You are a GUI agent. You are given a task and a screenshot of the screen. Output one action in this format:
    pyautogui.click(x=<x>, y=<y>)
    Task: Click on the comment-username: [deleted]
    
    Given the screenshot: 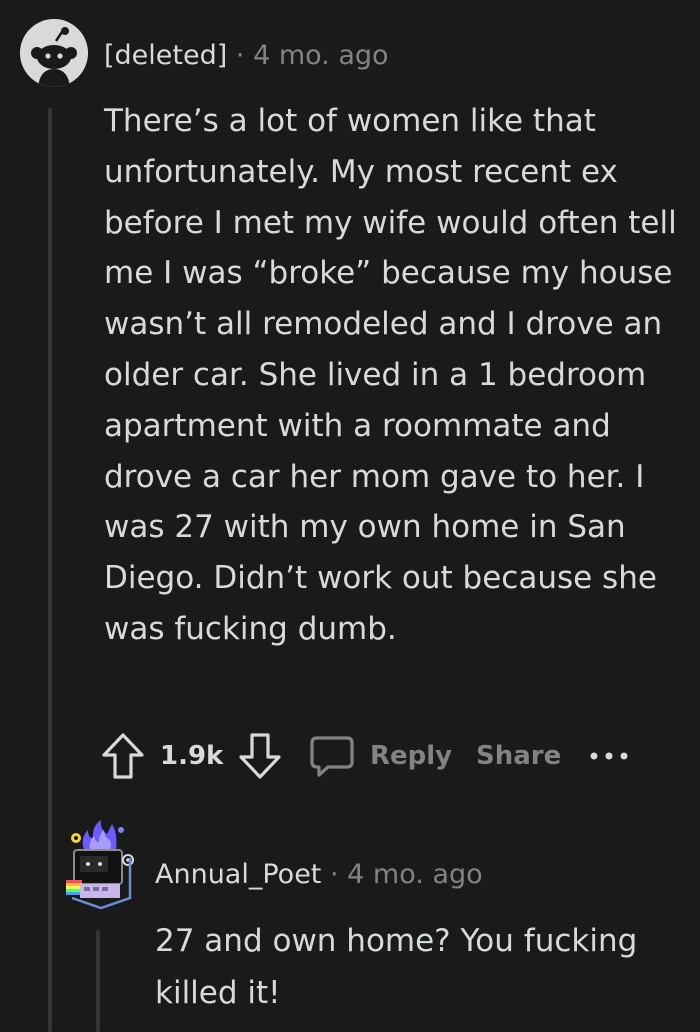 What is the action you would take?
    pyautogui.click(x=165, y=55)
    